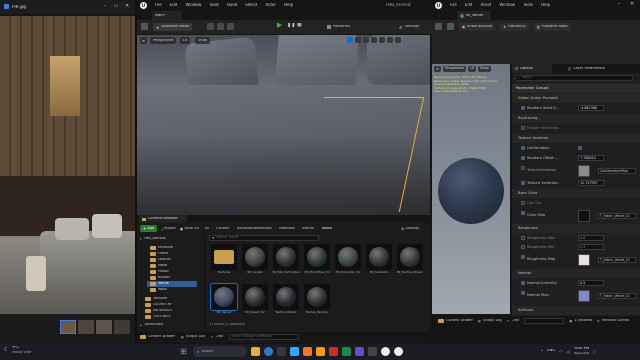  Describe the element at coordinates (207, 228) in the screenshot. I see `breadcrumb-item: All` at that location.